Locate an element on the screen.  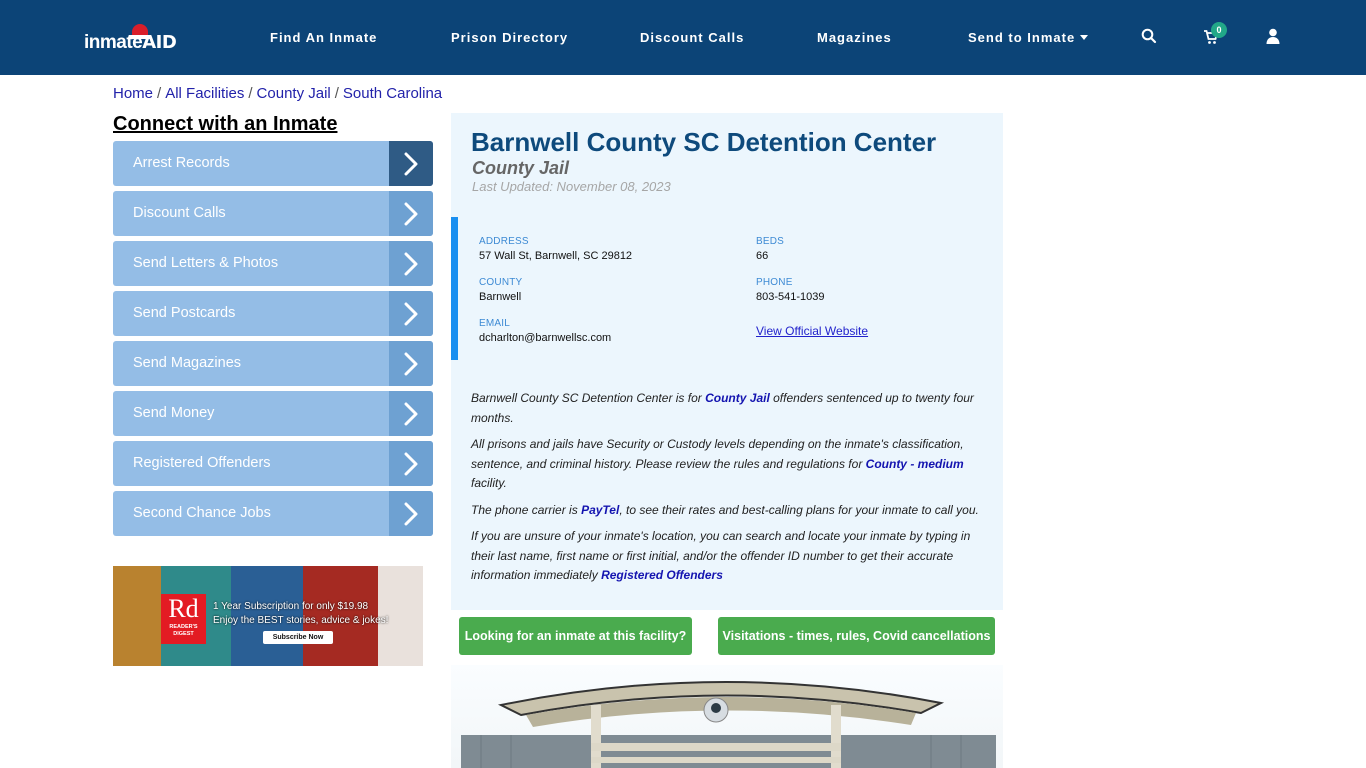
facility-name: Barnwell County SC Detention Center is located at coordinates (704, 142).